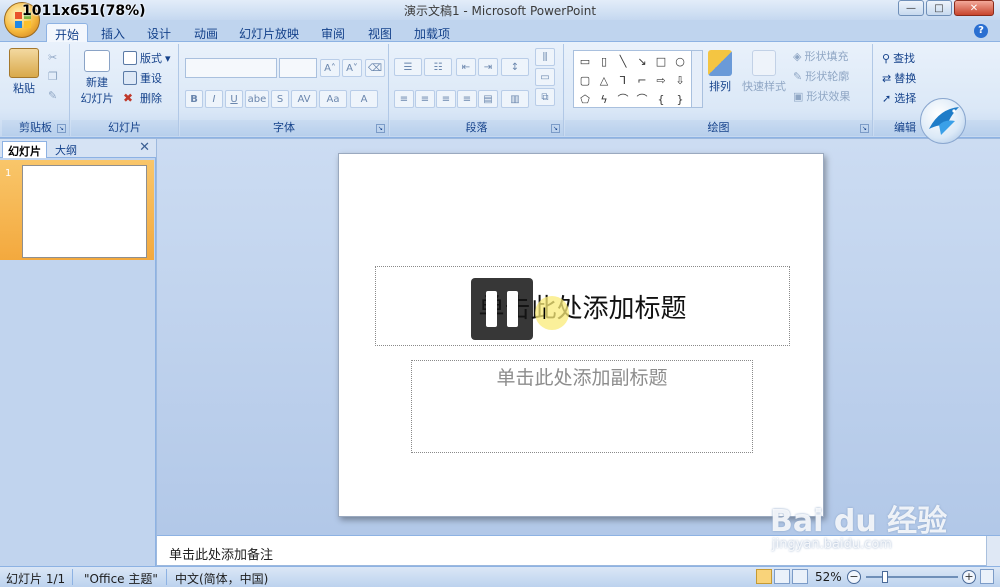 This screenshot has height=587, width=1000. What do you see at coordinates (269, 32) in the screenshot?
I see `tab-slideshow: 幻灯片放映` at bounding box center [269, 32].